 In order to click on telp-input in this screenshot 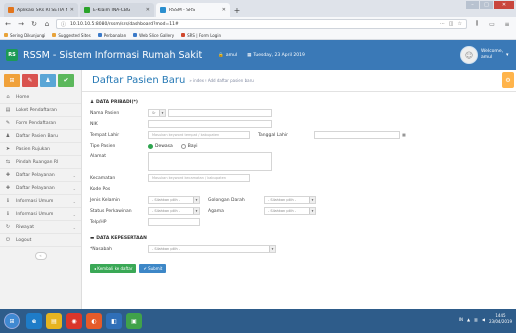, I will do `click(174, 222)`.